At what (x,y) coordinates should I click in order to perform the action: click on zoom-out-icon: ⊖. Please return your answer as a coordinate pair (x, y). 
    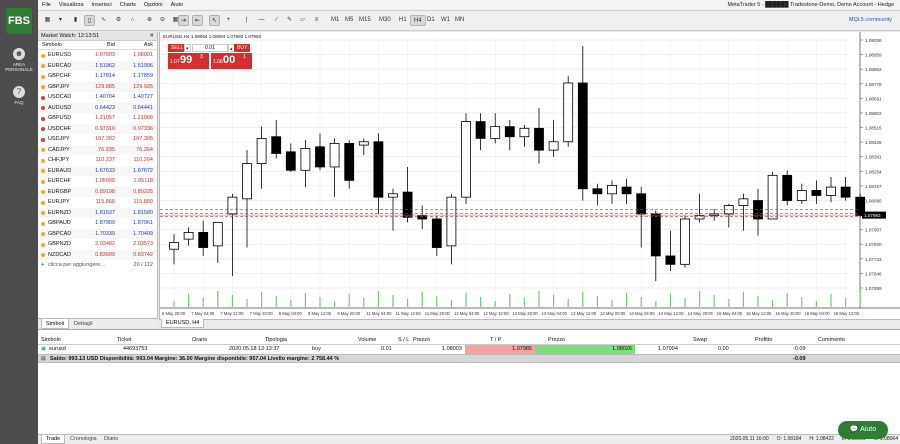
    Looking at the image, I should click on (162, 20).